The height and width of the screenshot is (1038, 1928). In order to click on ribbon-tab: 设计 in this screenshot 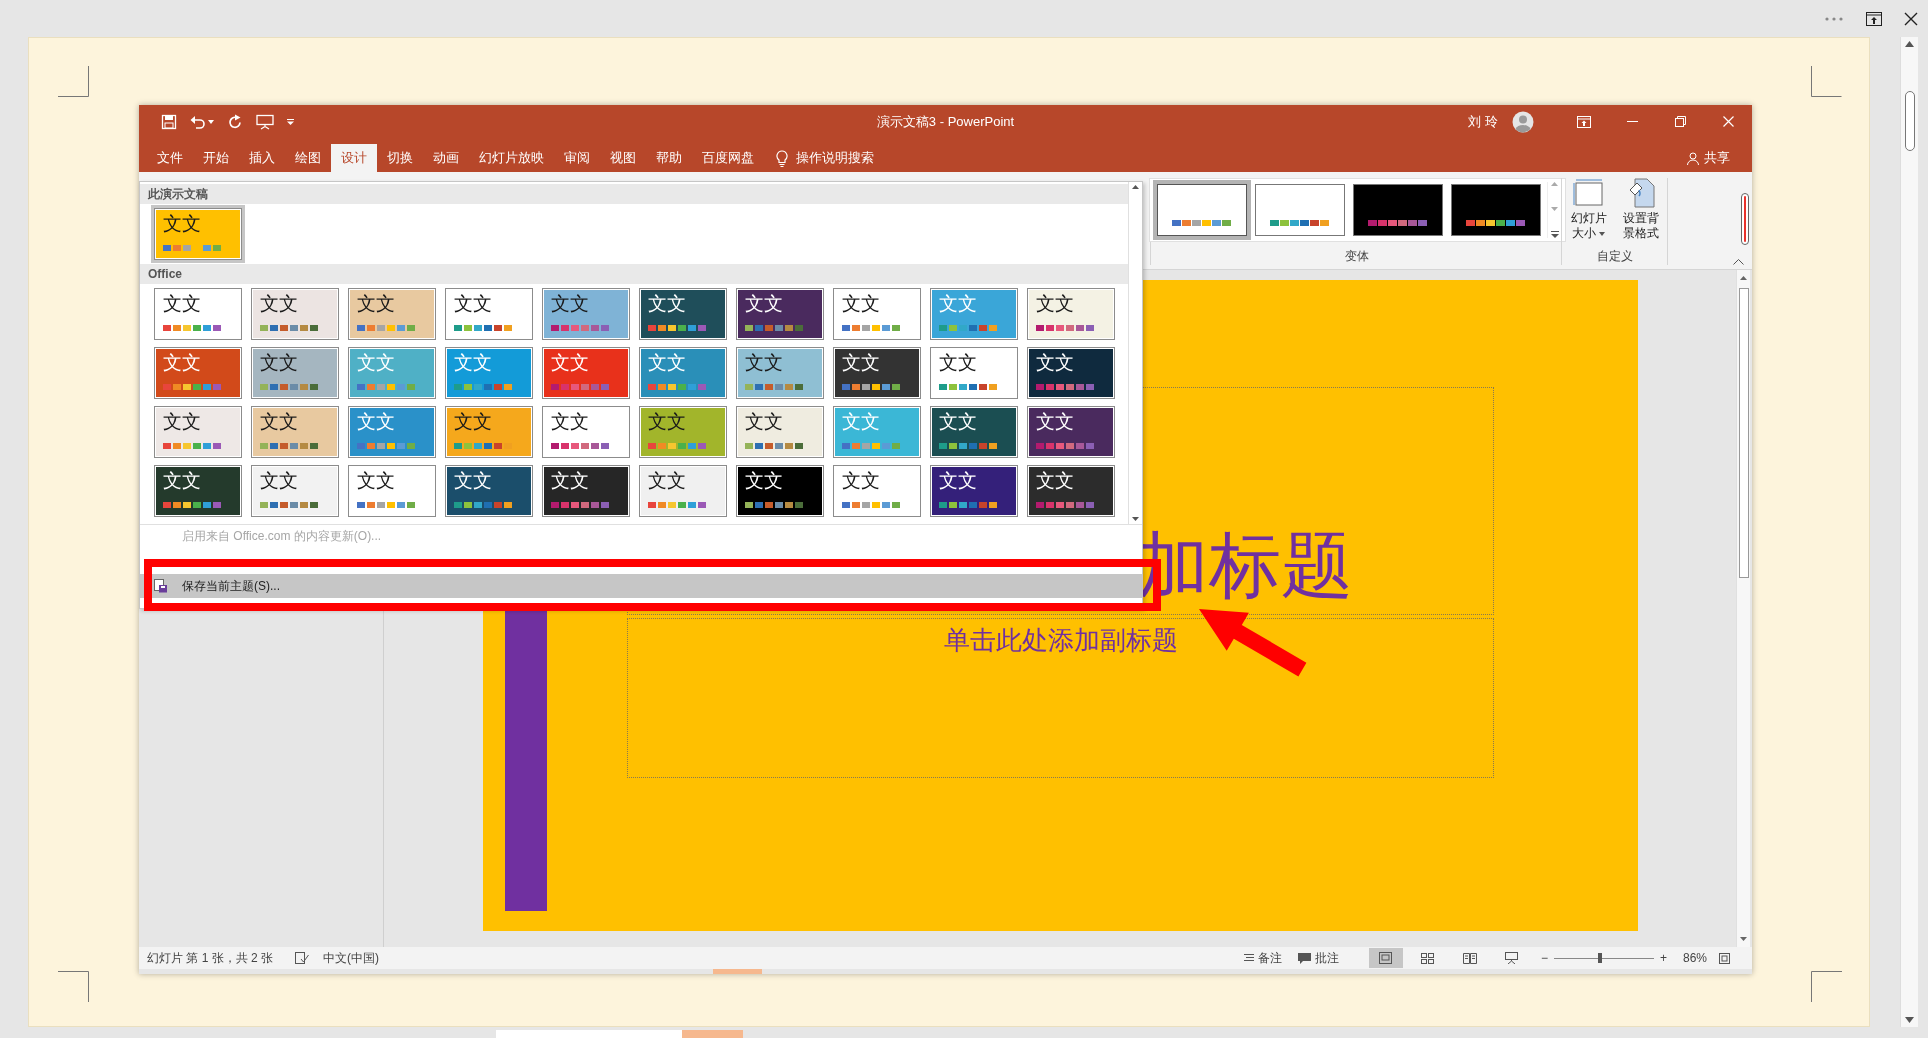, I will do `click(354, 158)`.